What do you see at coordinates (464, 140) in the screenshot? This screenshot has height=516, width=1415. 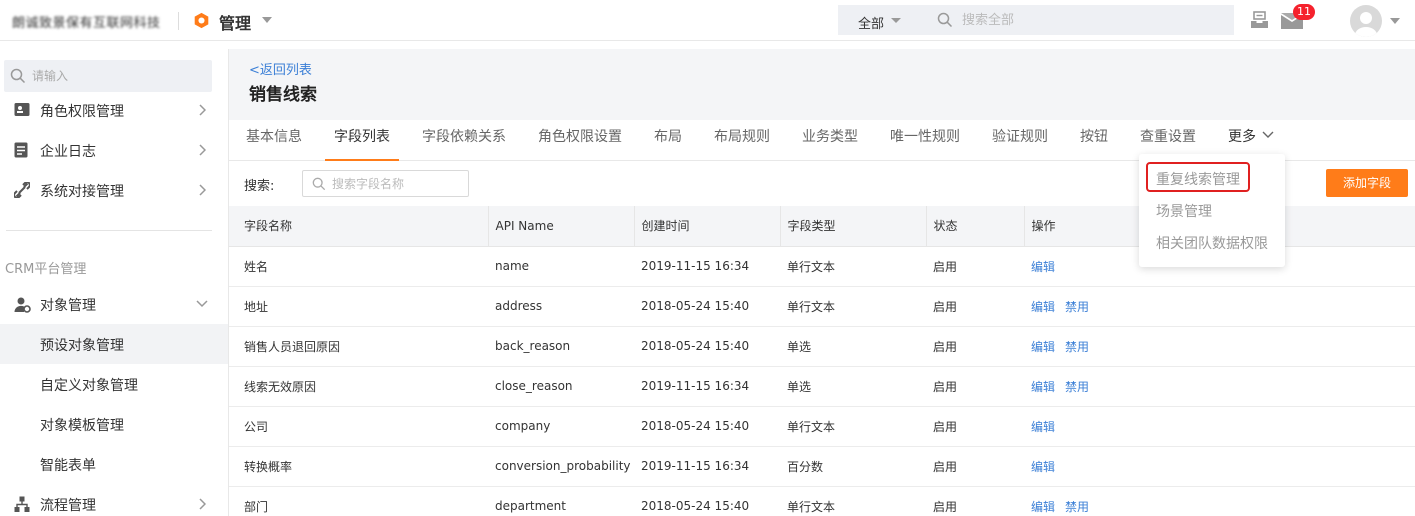 I see `tab-field-dependencies: 字段依赖关系` at bounding box center [464, 140].